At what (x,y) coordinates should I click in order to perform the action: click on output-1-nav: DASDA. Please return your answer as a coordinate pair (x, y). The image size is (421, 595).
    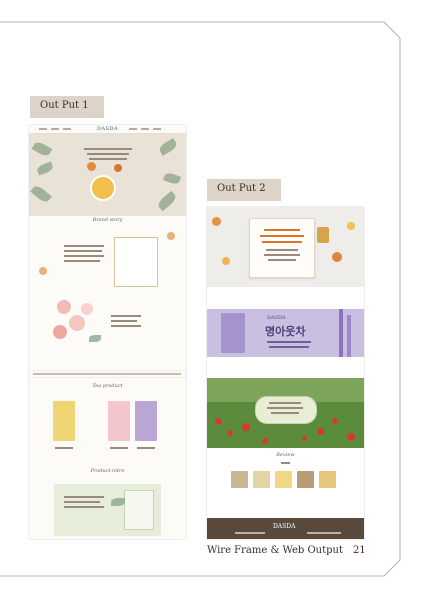
    Looking at the image, I should click on (107, 129).